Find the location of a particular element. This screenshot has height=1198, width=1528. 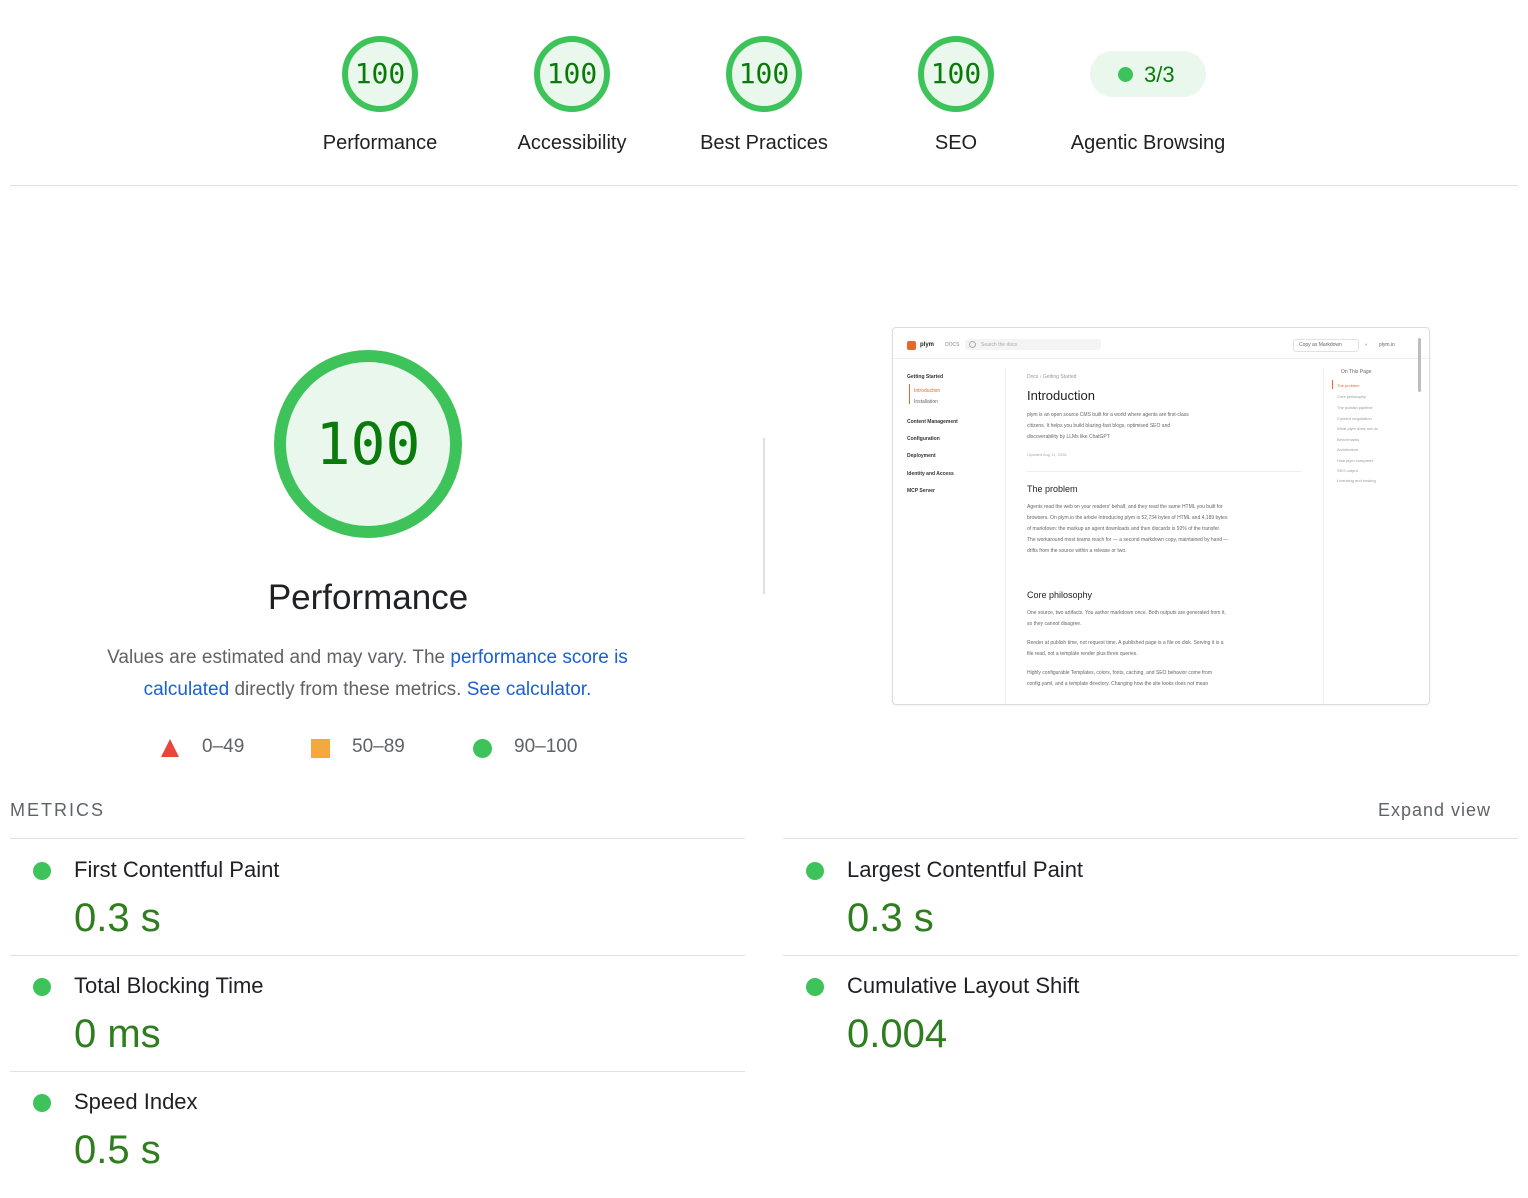

thumb-toc-item-10: Licensing and hosting is located at coordinates (1356, 480).